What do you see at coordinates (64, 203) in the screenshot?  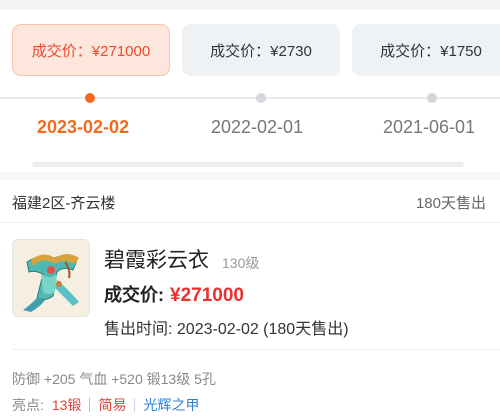 I see `server-name: 福建2区-齐云楼` at bounding box center [64, 203].